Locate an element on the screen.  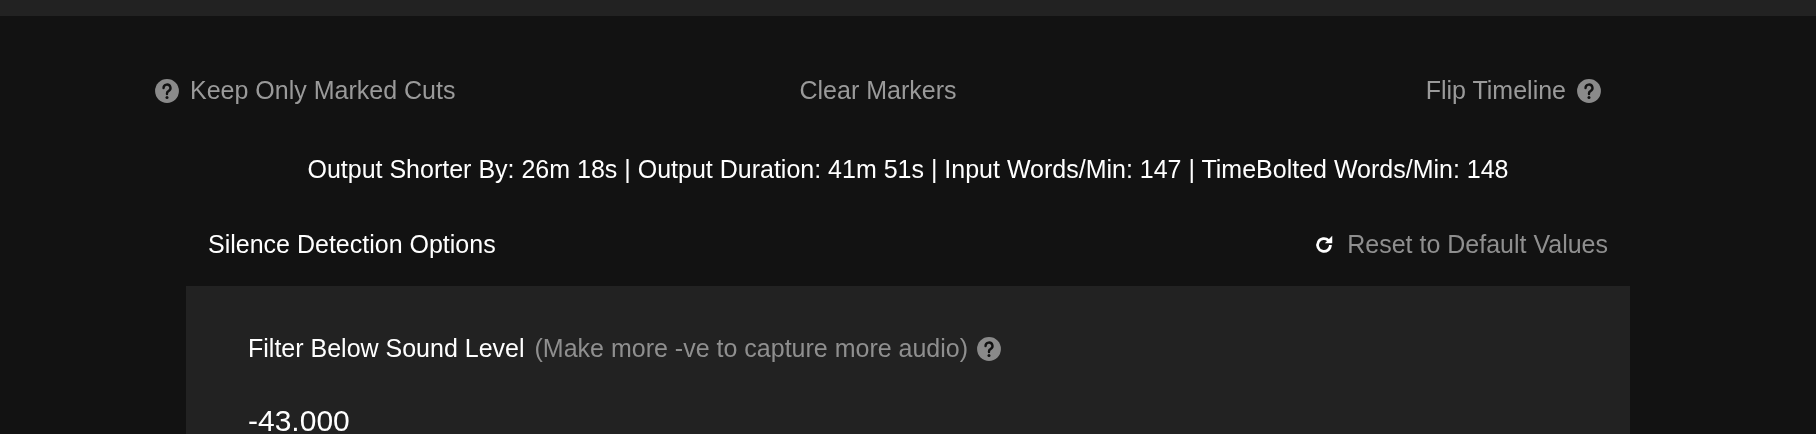
field-label: Filter Below Sound Level is located at coordinates (386, 348).